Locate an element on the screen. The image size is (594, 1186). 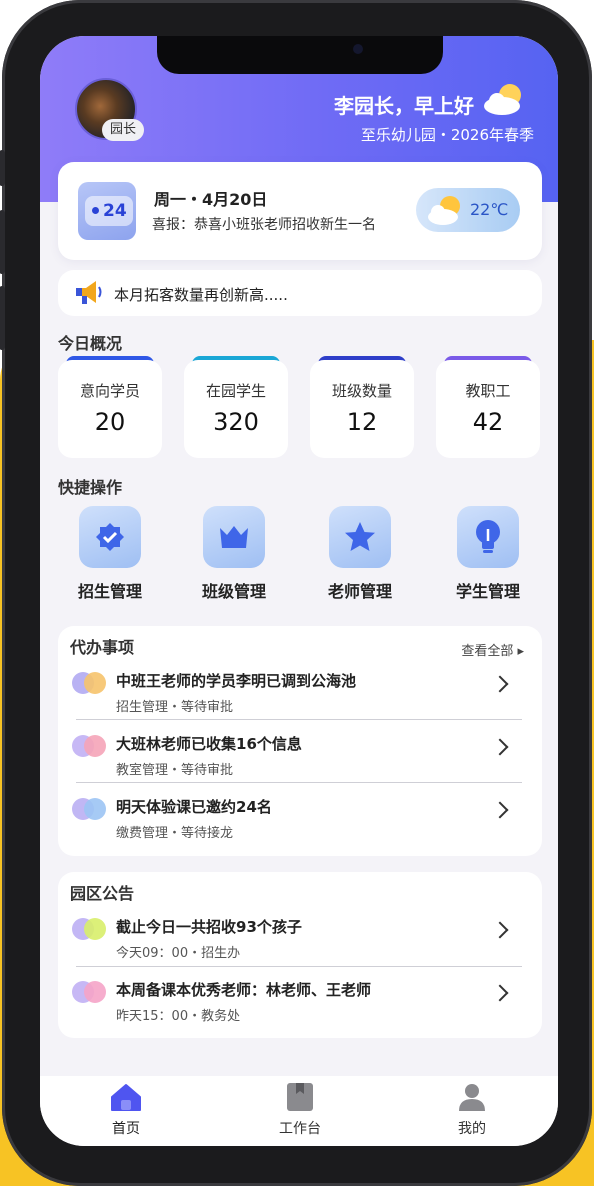
todo-item: 中班王老师的学员李明已调到公海池 招生管理・等待审批 is located at coordinates (298, 695).